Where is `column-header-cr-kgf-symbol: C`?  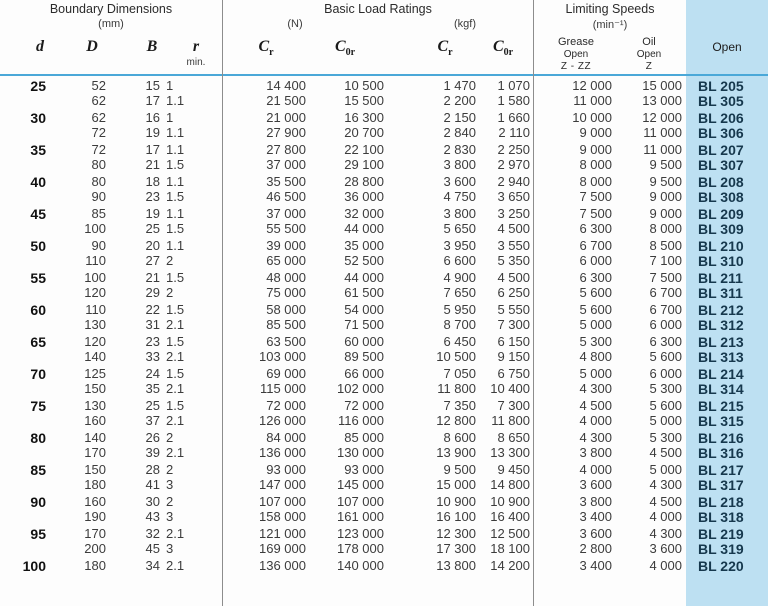 column-header-cr-kgf-symbol: C is located at coordinates (443, 46).